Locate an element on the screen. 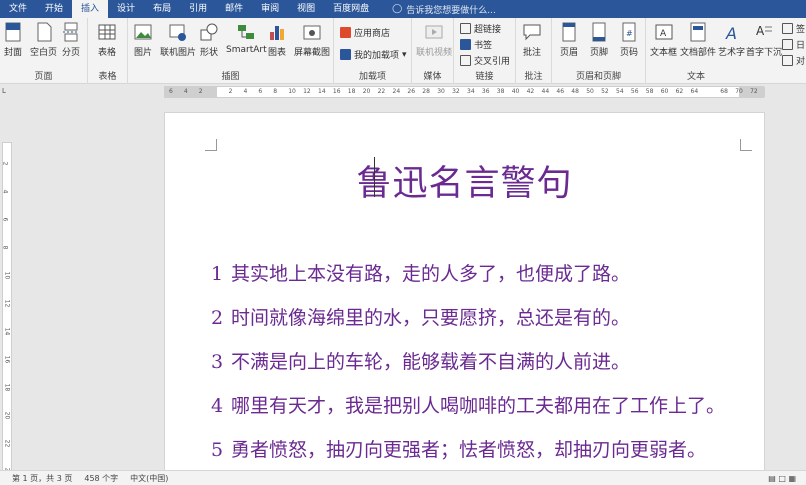 This screenshot has width=806, height=485. cross-reference-icon is located at coordinates (465, 60).